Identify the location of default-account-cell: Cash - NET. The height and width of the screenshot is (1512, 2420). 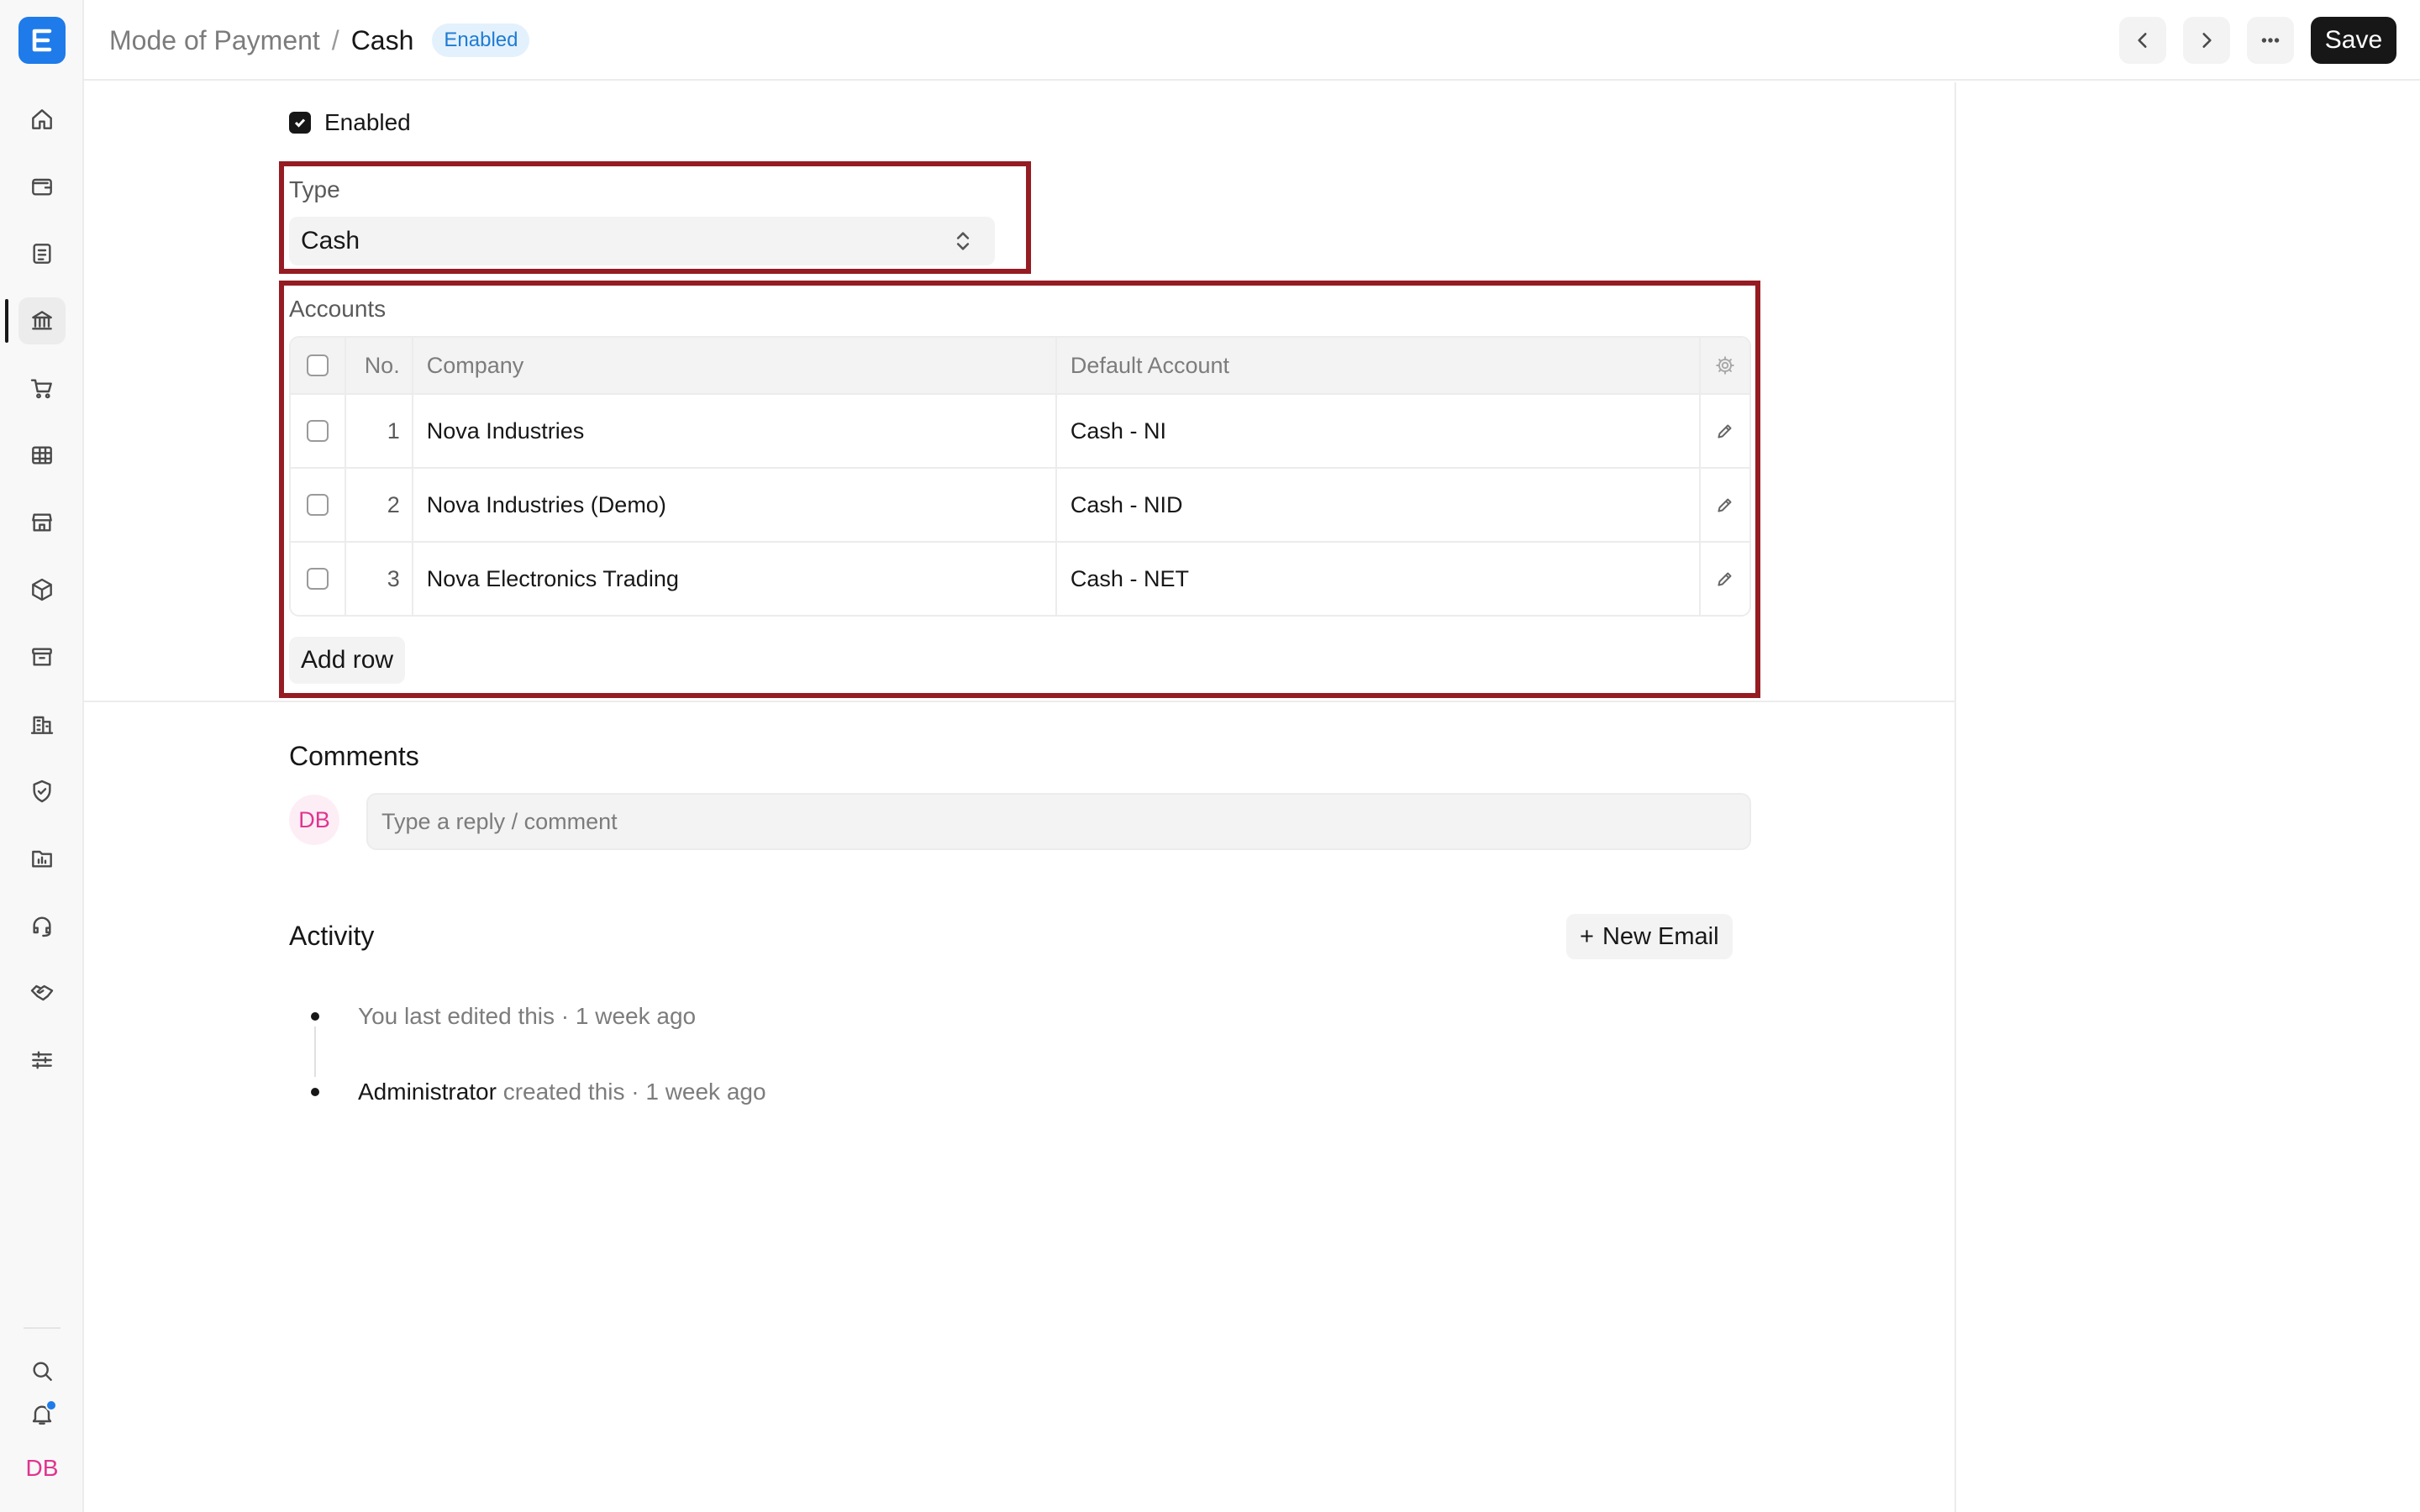
(1377, 579).